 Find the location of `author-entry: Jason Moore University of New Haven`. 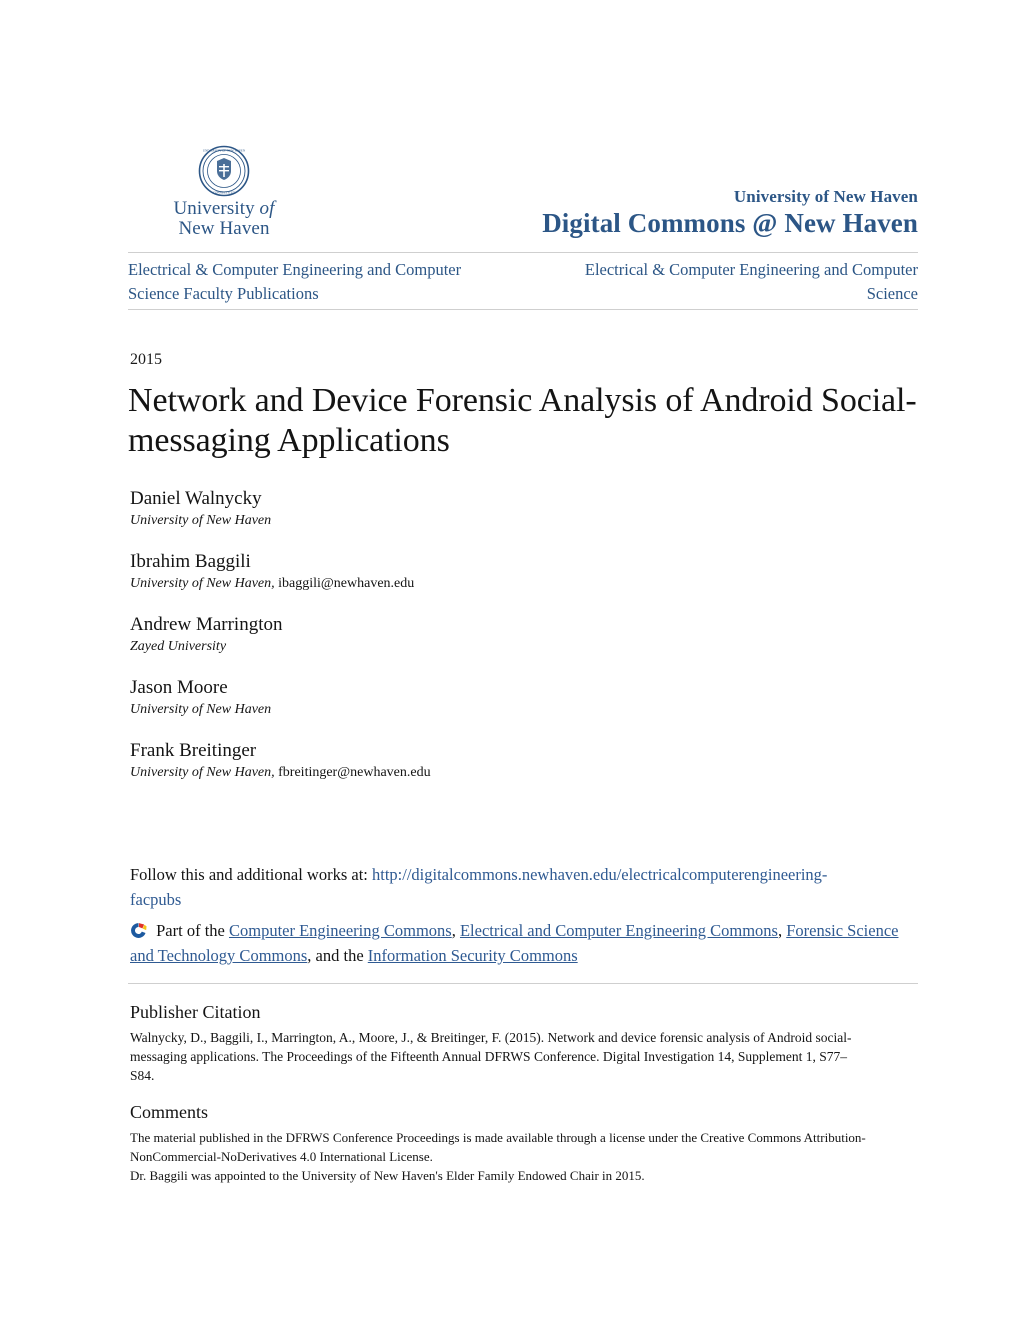

author-entry: Jason Moore University of New Haven is located at coordinates (480, 697).